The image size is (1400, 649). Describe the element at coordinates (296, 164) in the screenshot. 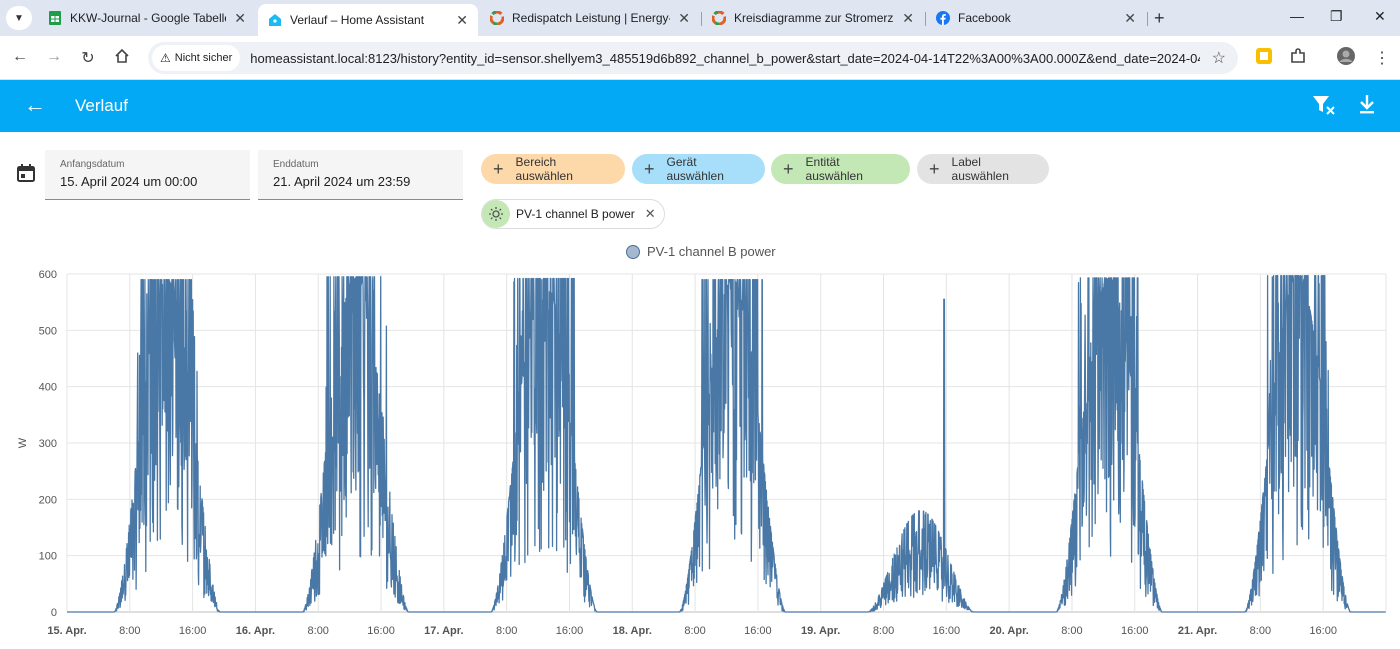

I see `end-date-label: Enddatum` at that location.